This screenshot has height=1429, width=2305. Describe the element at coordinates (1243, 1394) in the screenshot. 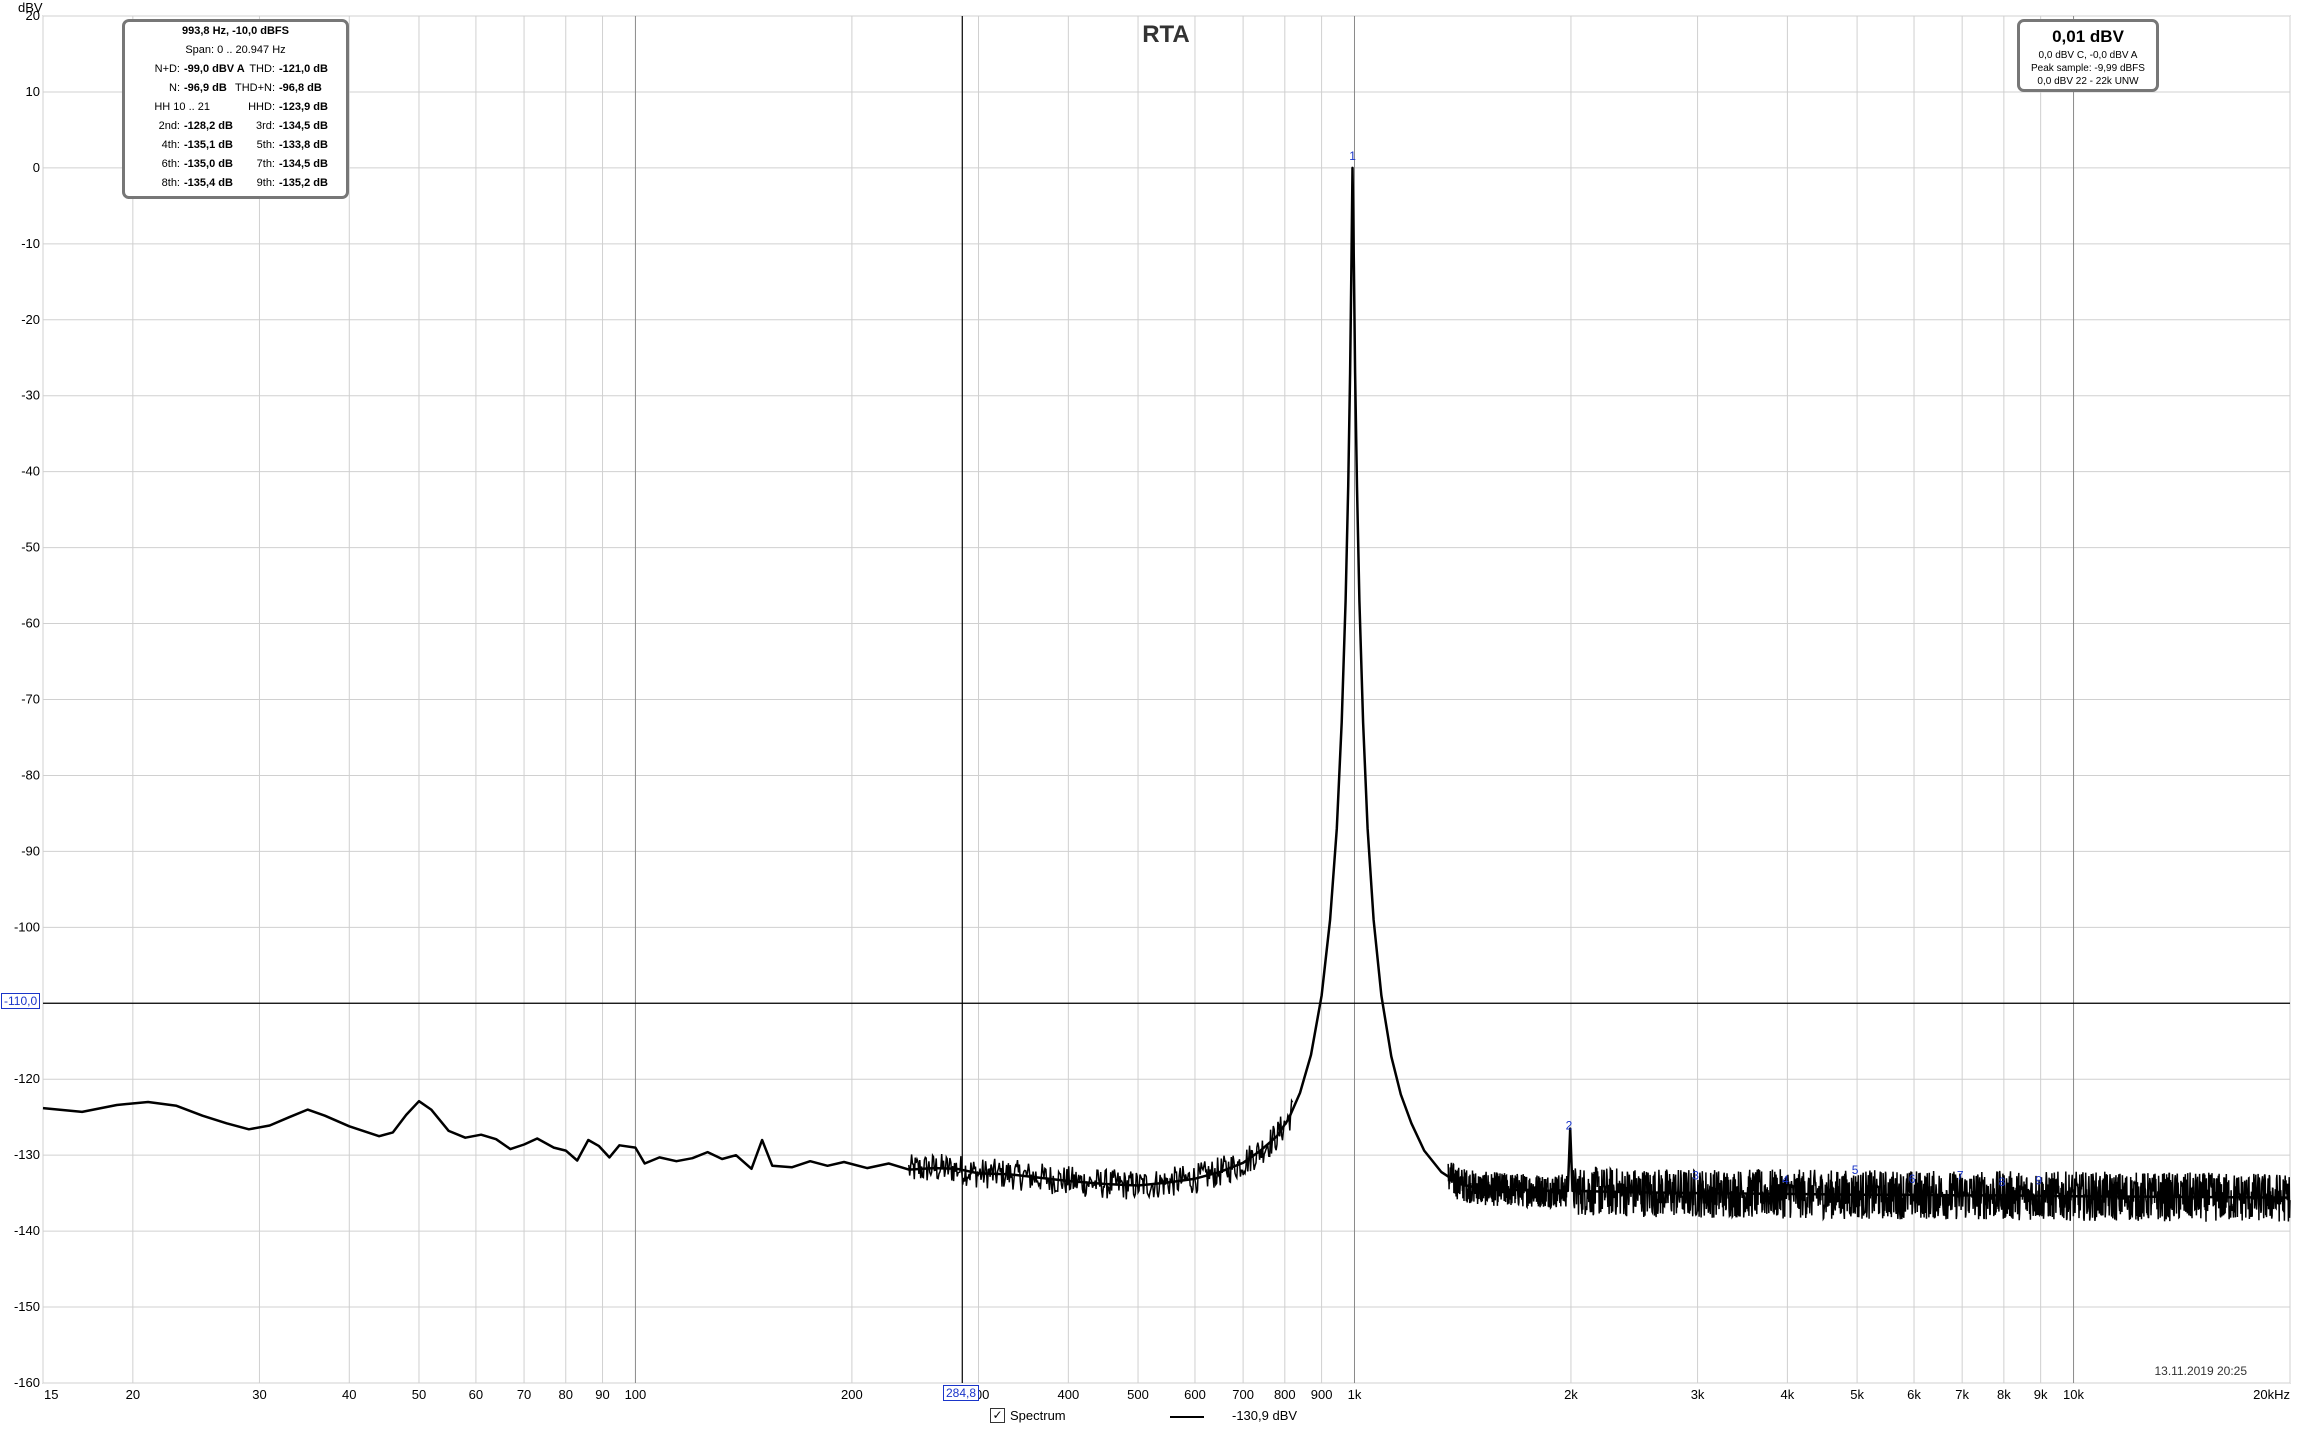

I see `x-tick-label: 700` at that location.